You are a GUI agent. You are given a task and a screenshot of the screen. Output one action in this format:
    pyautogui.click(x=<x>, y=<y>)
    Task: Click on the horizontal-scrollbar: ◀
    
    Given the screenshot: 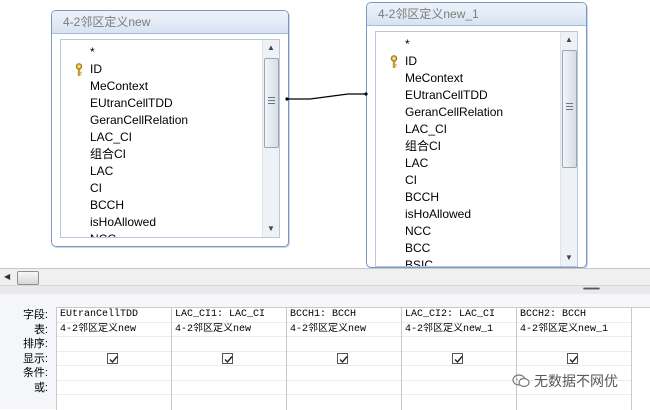 What is the action you would take?
    pyautogui.click(x=325, y=276)
    